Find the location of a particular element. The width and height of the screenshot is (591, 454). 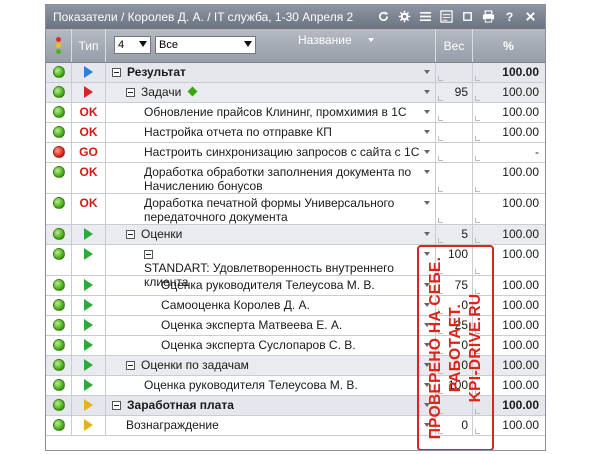

name-cell: Задачи is located at coordinates (271, 92).